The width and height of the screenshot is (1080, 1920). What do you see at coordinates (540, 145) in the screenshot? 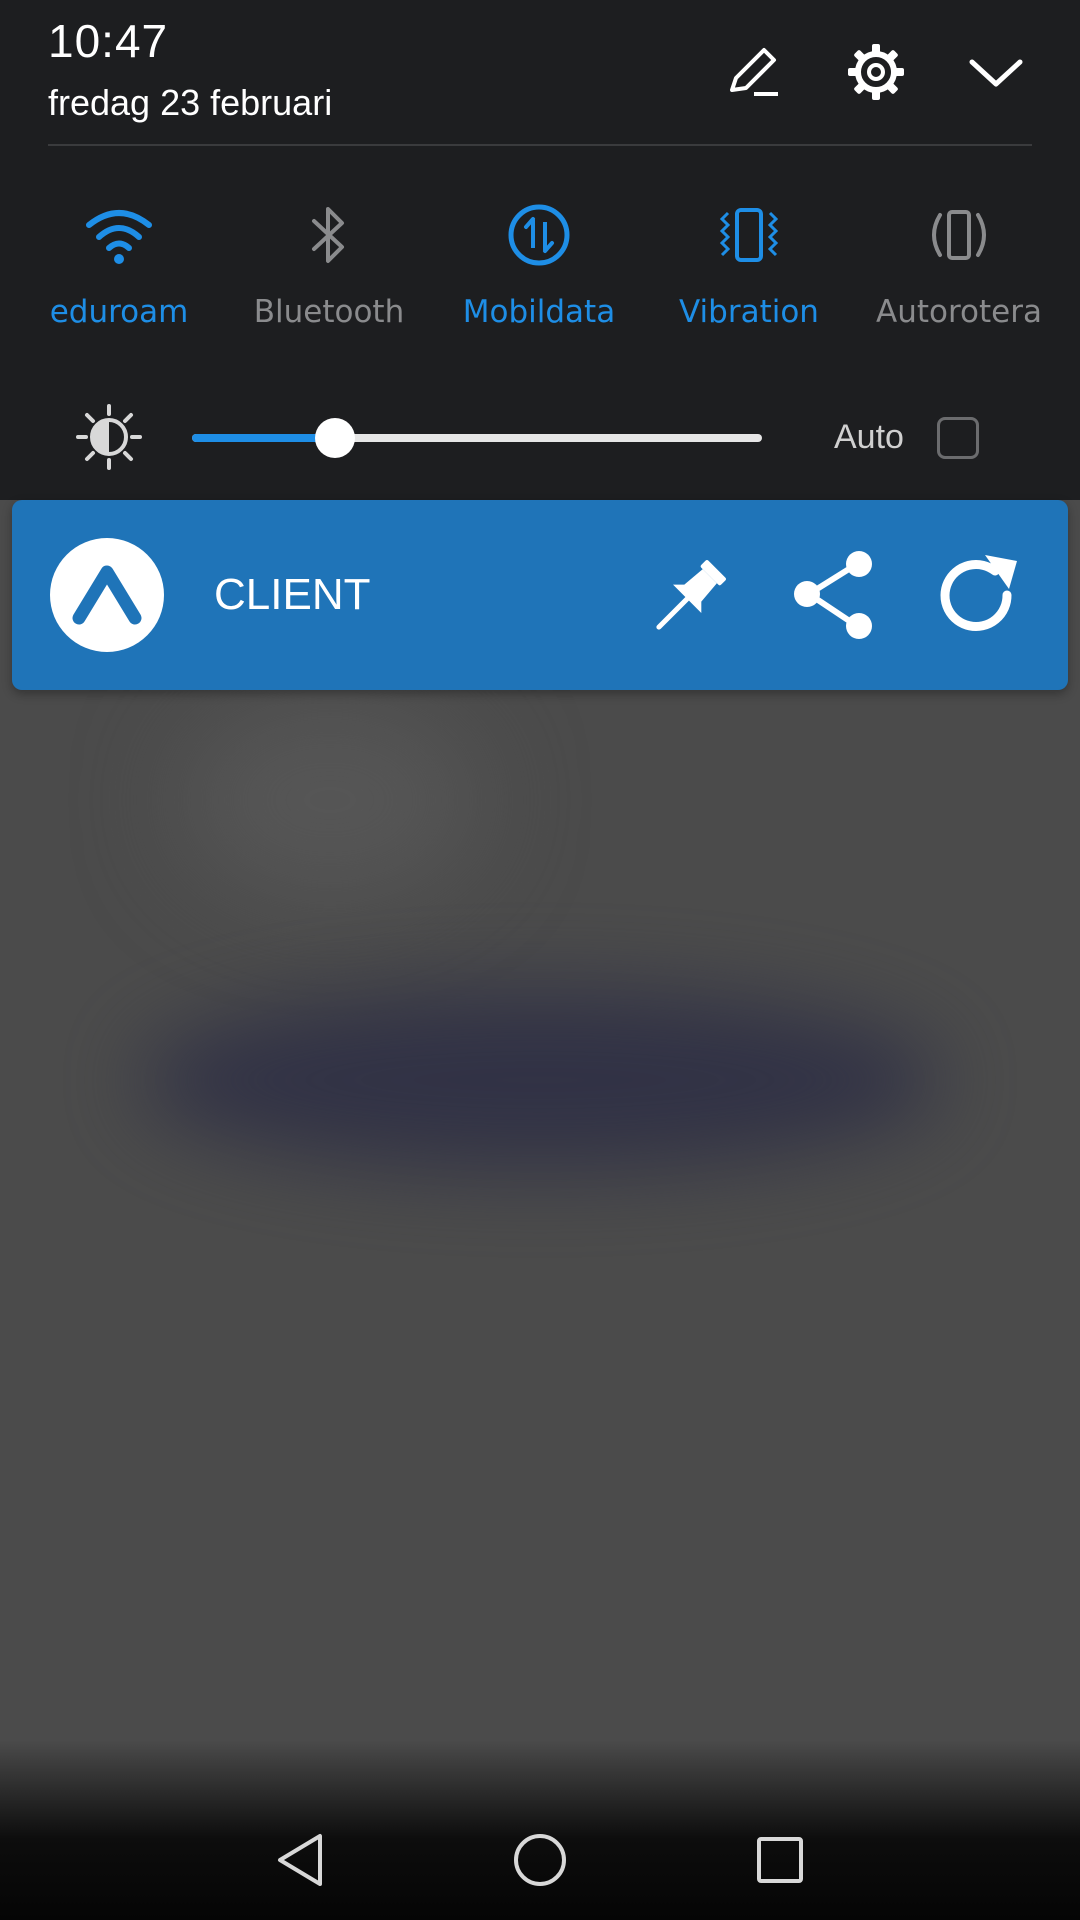
I see `header-divider` at bounding box center [540, 145].